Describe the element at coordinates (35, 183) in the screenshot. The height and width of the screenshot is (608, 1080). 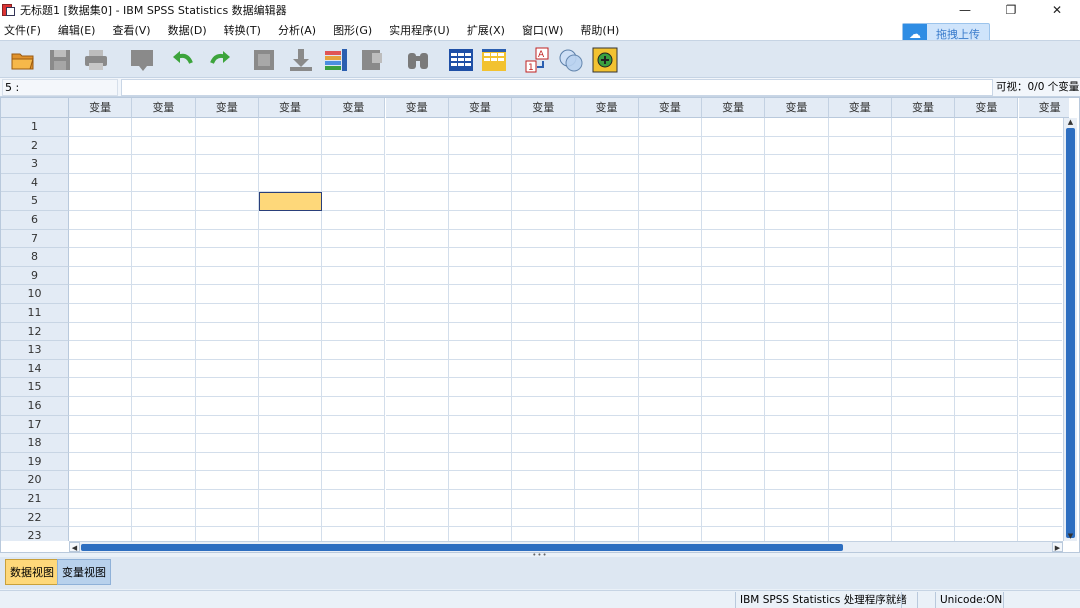
I see `row-header: 4` at that location.